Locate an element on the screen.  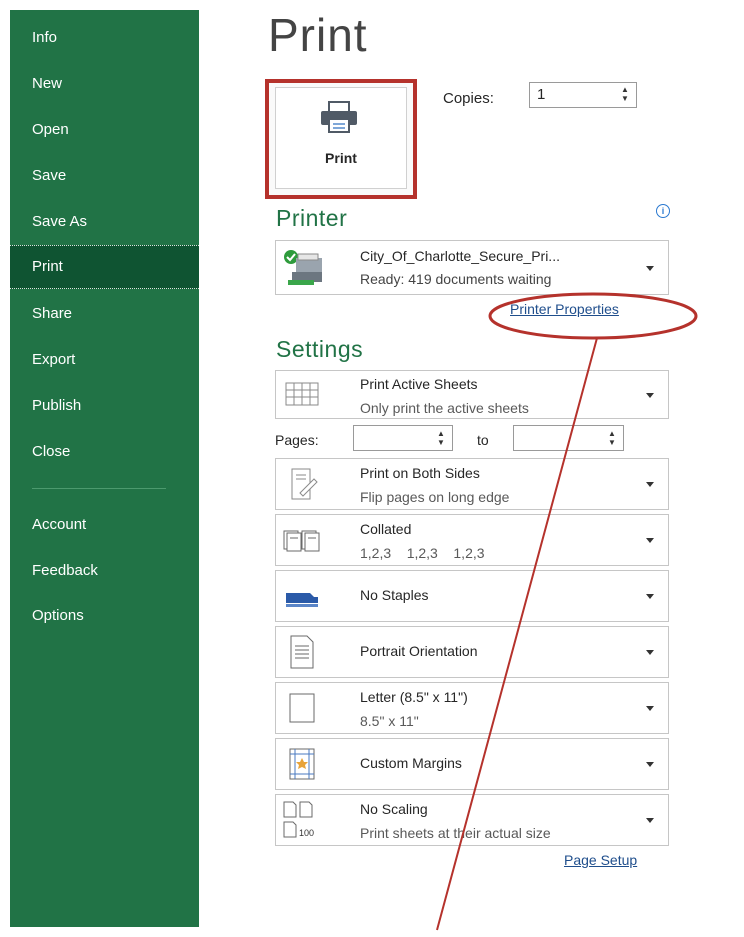
collation-subtitle: 1,2,3 1,2,3 1,2,3 is located at coordinates (422, 553).